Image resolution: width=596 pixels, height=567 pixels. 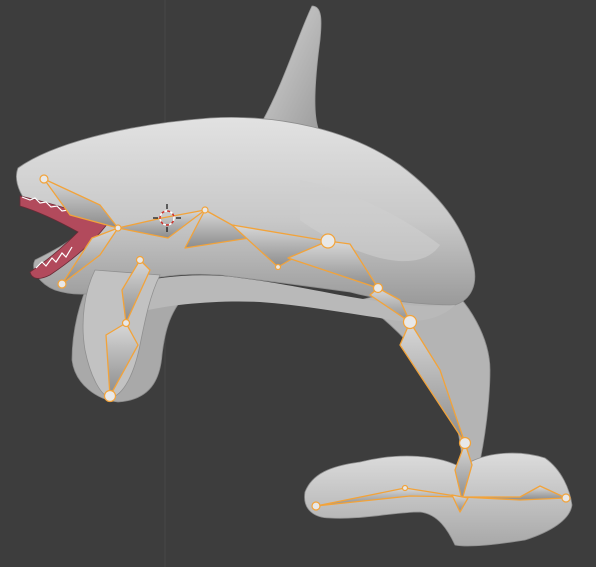 What do you see at coordinates (140, 260) in the screenshot?
I see `joint-flipper-root` at bounding box center [140, 260].